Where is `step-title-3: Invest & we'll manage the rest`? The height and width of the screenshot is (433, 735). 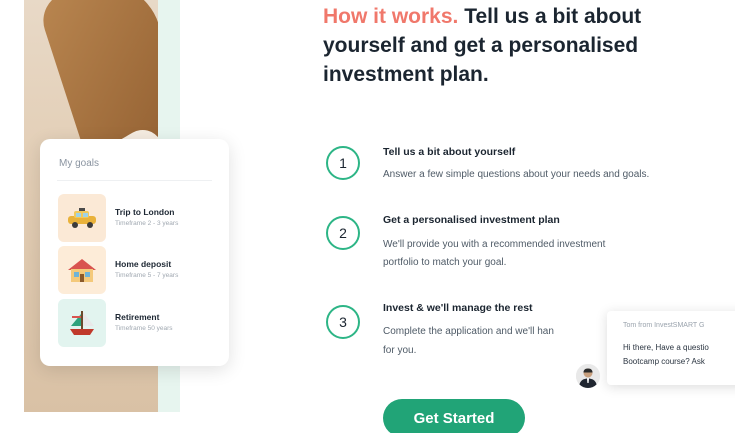 step-title-3: Invest & we'll manage the rest is located at coordinates (458, 308).